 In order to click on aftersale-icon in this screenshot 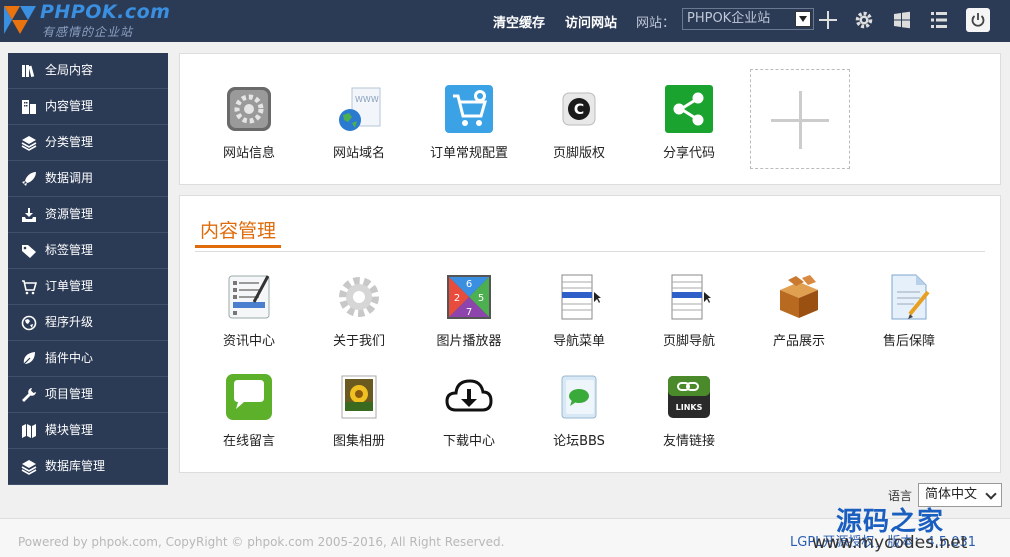, I will do `click(910, 297)`.